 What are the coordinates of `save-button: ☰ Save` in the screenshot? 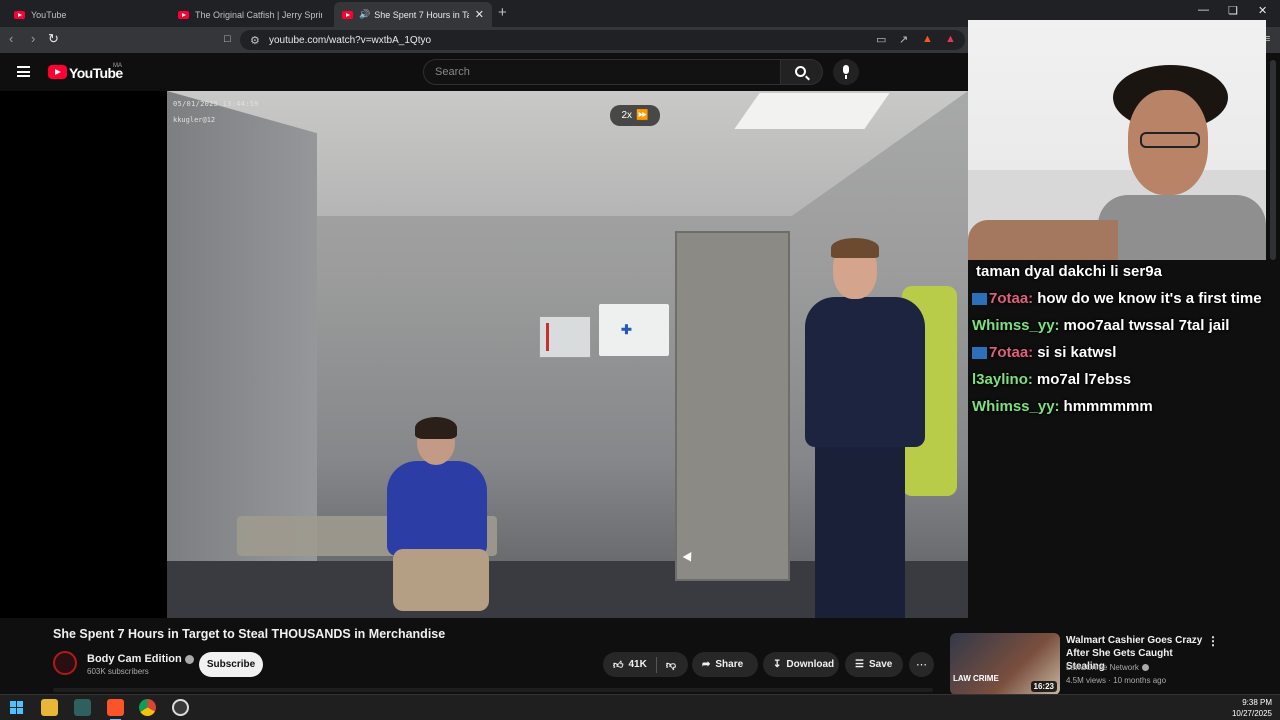 It's located at (874, 664).